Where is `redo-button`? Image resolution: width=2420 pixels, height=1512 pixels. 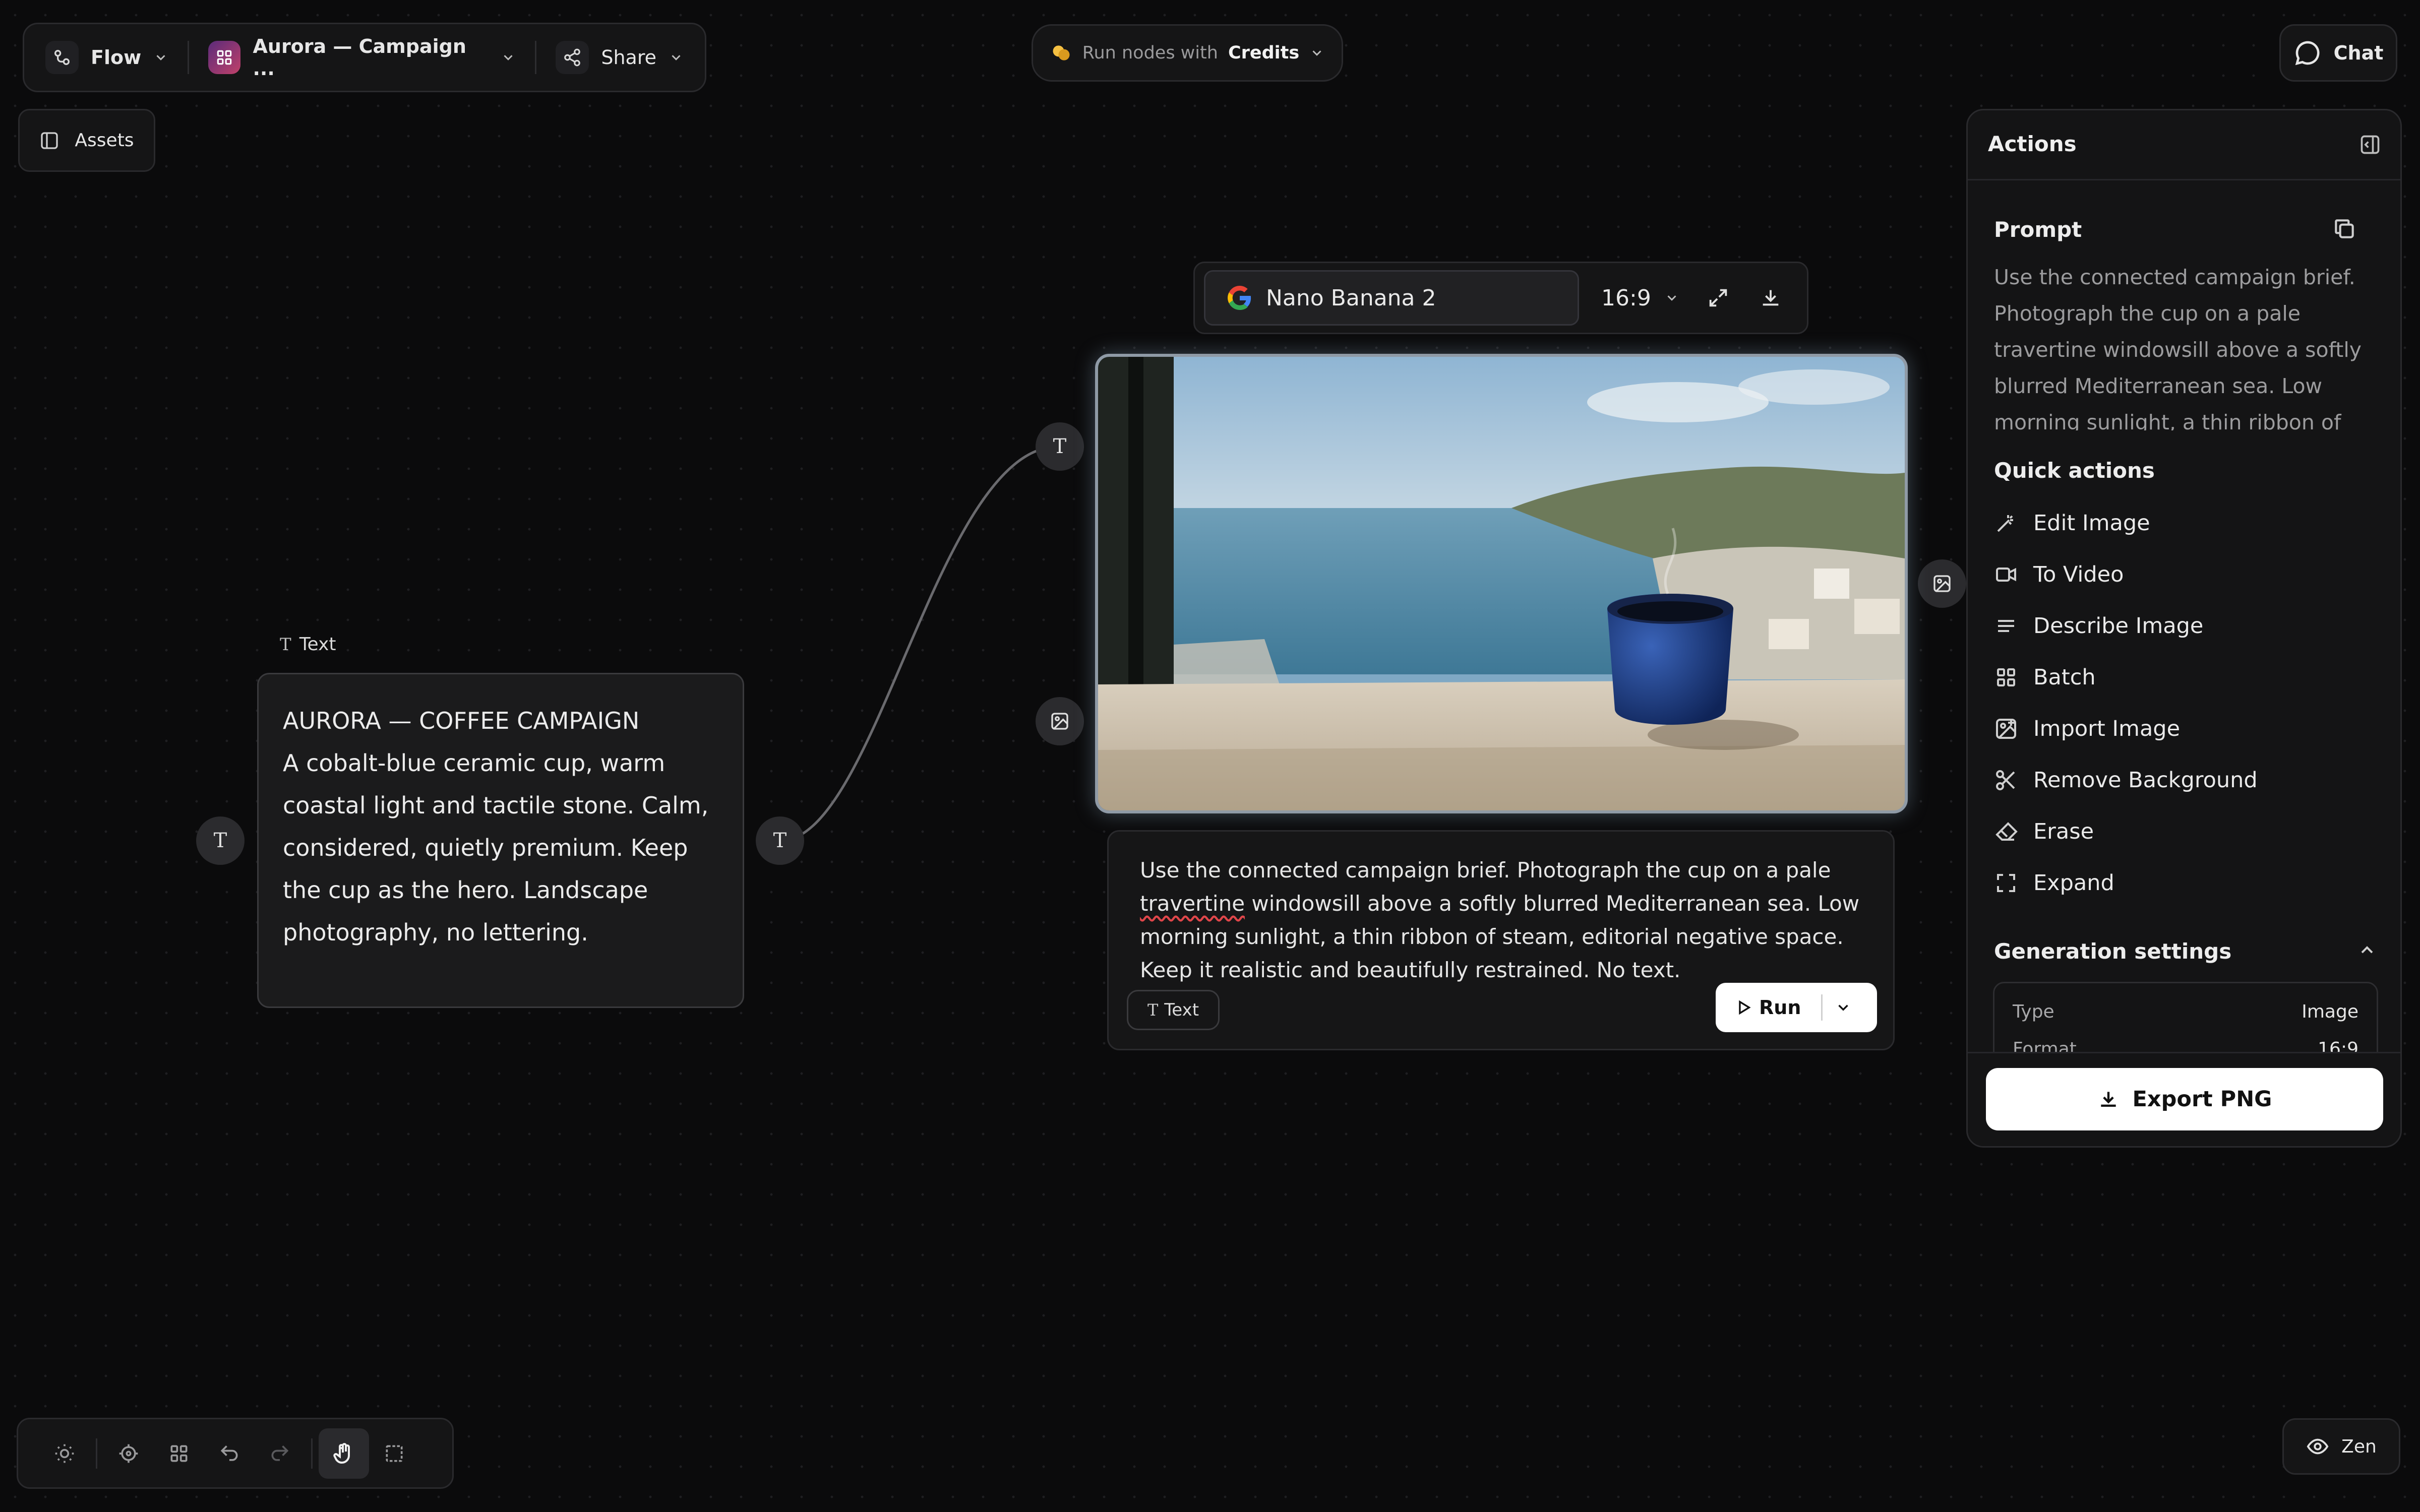 redo-button is located at coordinates (280, 1453).